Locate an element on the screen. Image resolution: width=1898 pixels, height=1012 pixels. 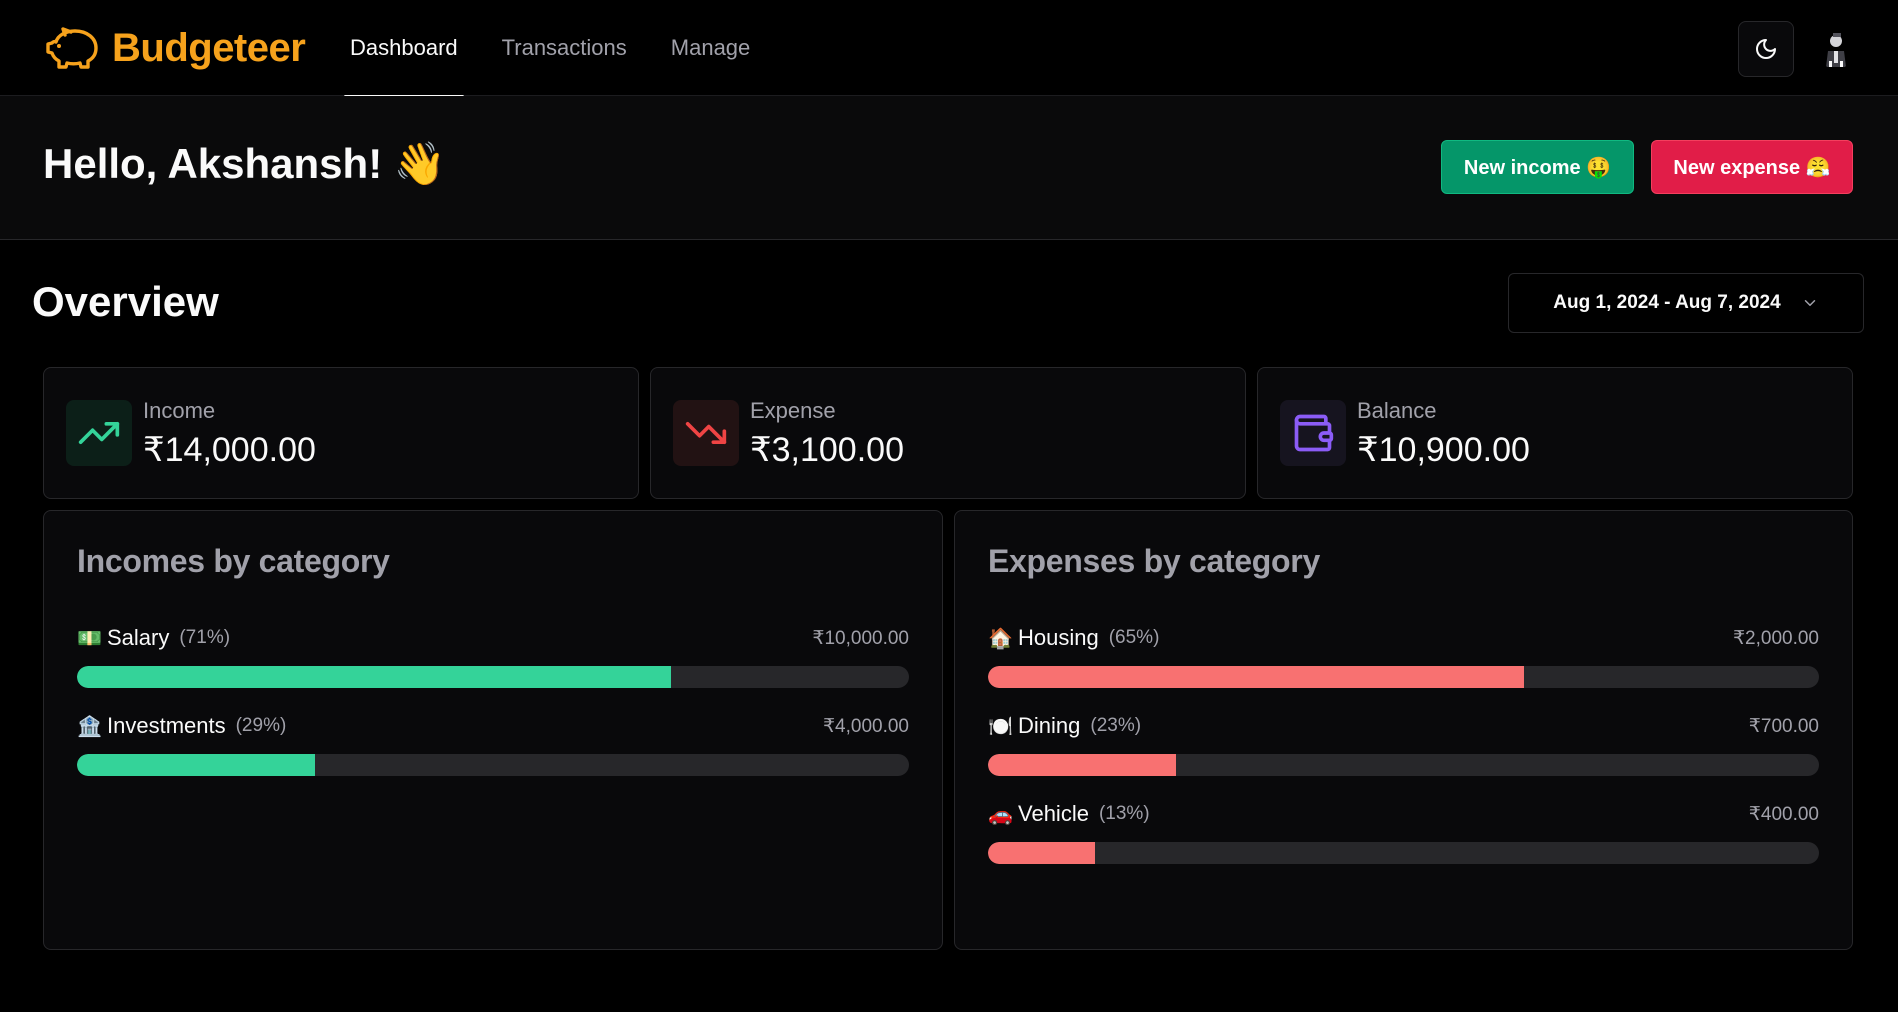
category-name: Investments is located at coordinates (166, 725).